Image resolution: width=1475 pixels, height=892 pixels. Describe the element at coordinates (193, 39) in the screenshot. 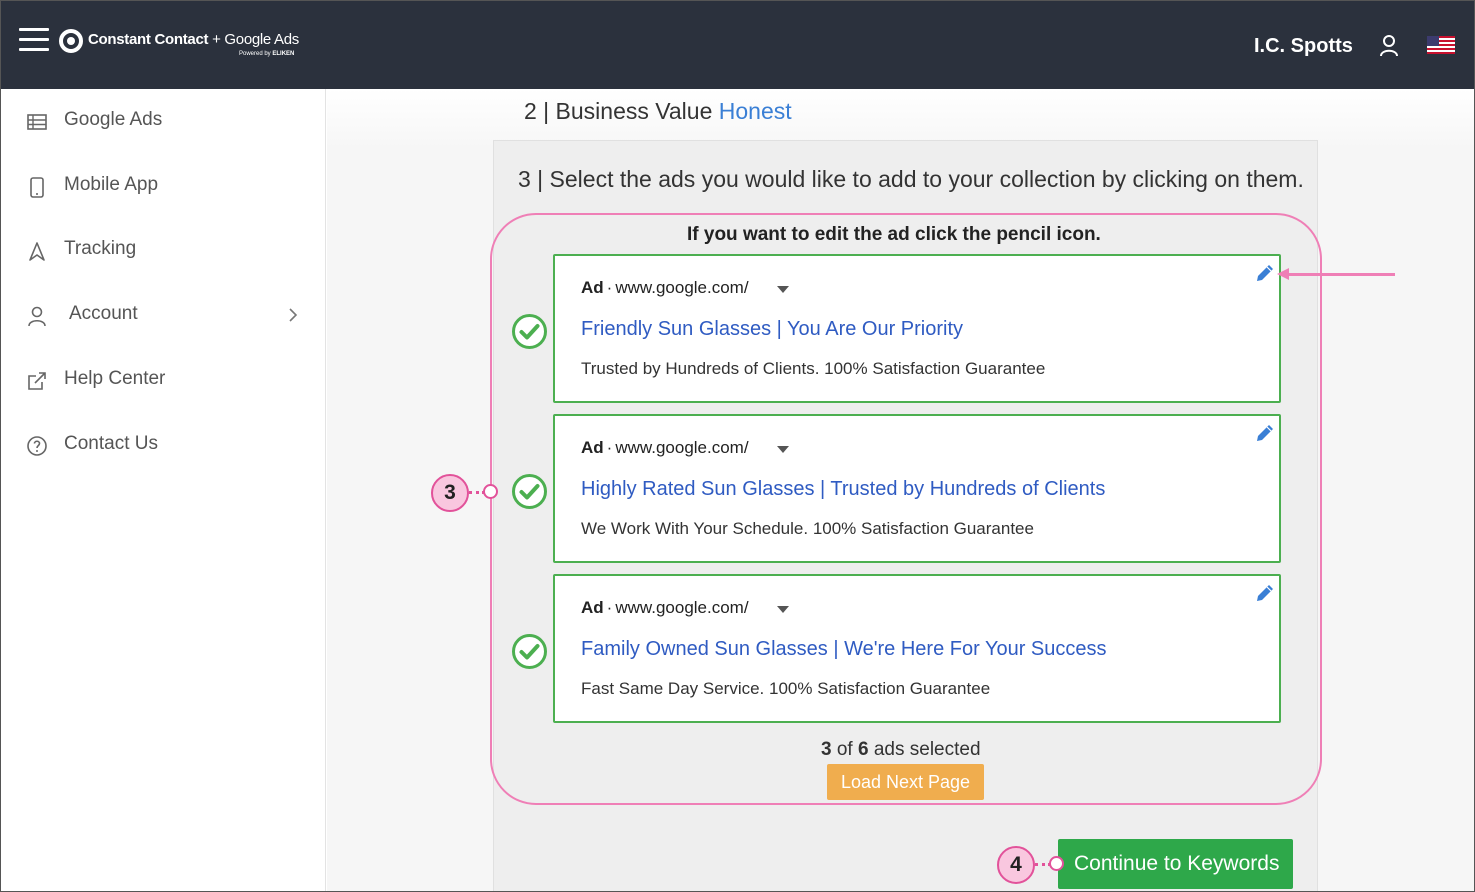

I see `brand-text: Constant Contact + Google Ads` at that location.